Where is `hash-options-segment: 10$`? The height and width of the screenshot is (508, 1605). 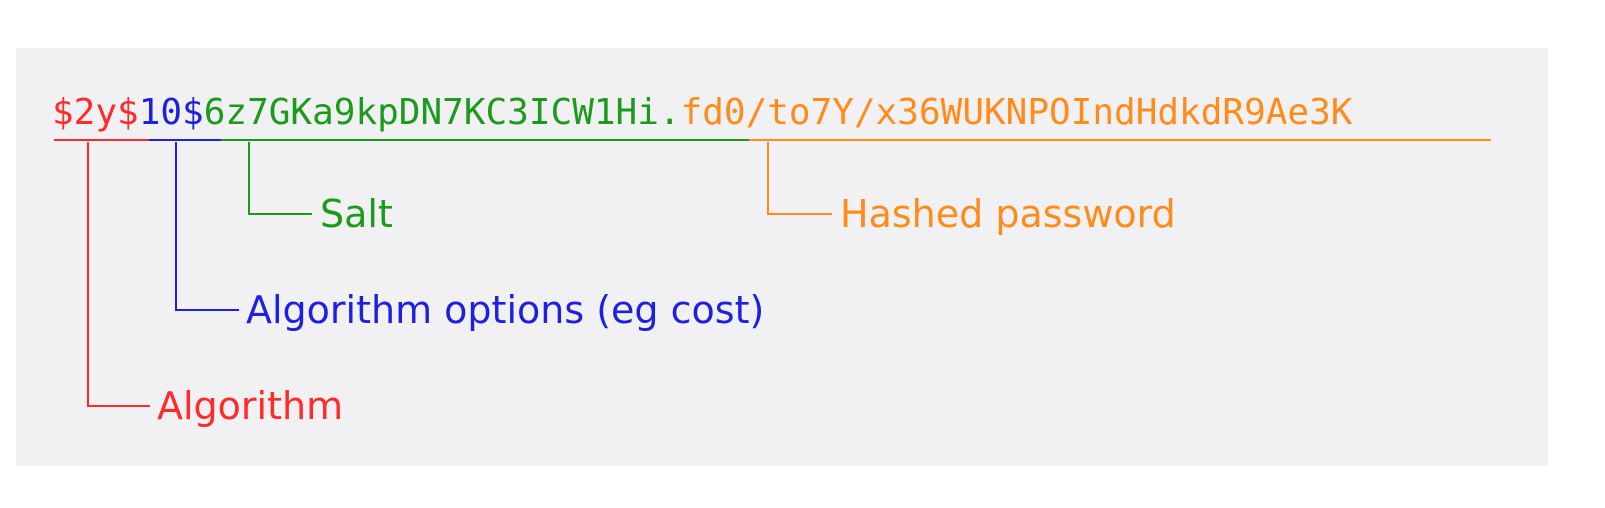 hash-options-segment: 10$ is located at coordinates (171, 112).